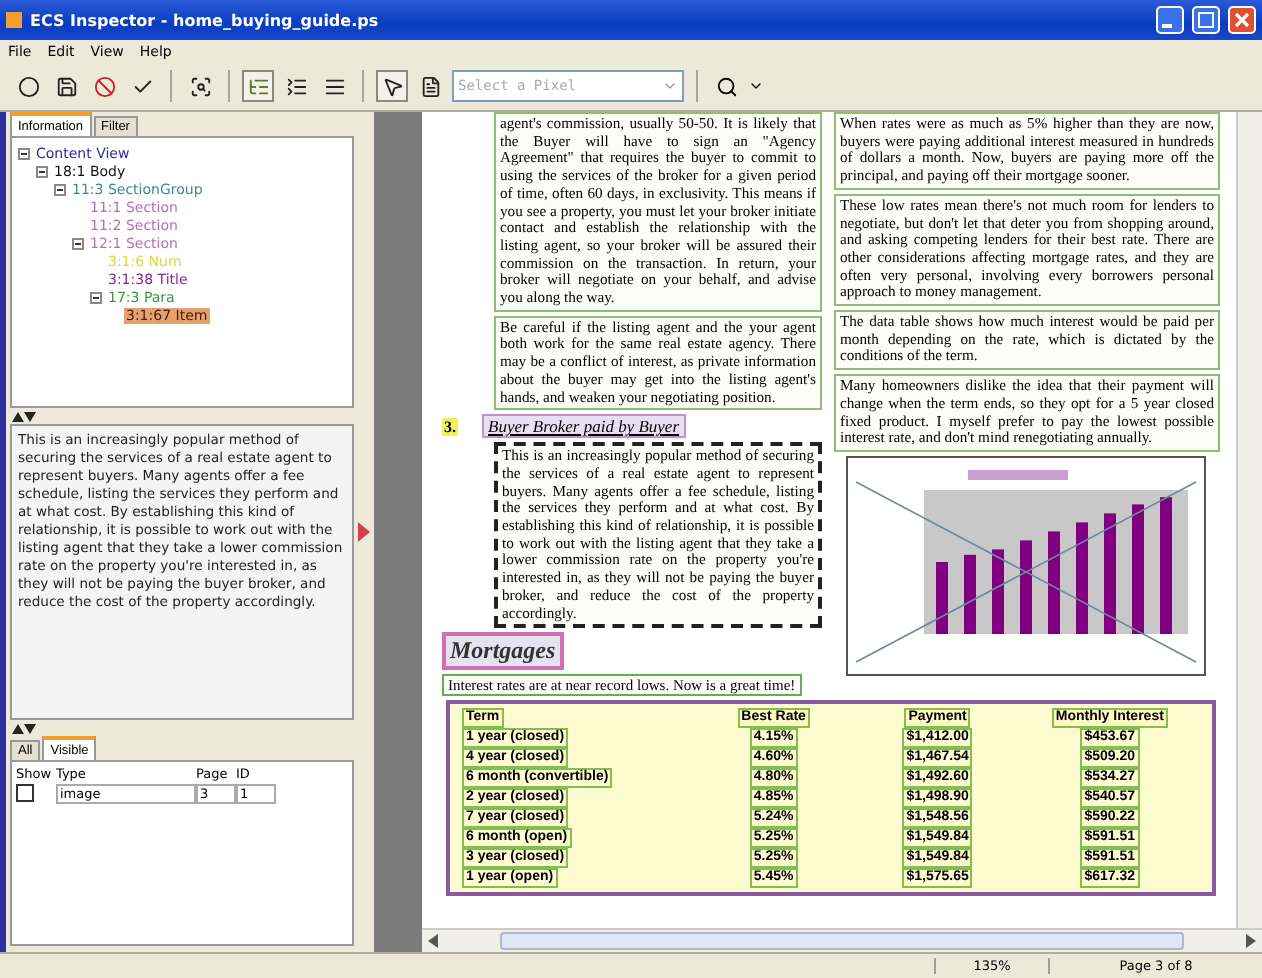 This screenshot has height=978, width=1262. What do you see at coordinates (364, 532) in the screenshot?
I see `triangle-icon` at bounding box center [364, 532].